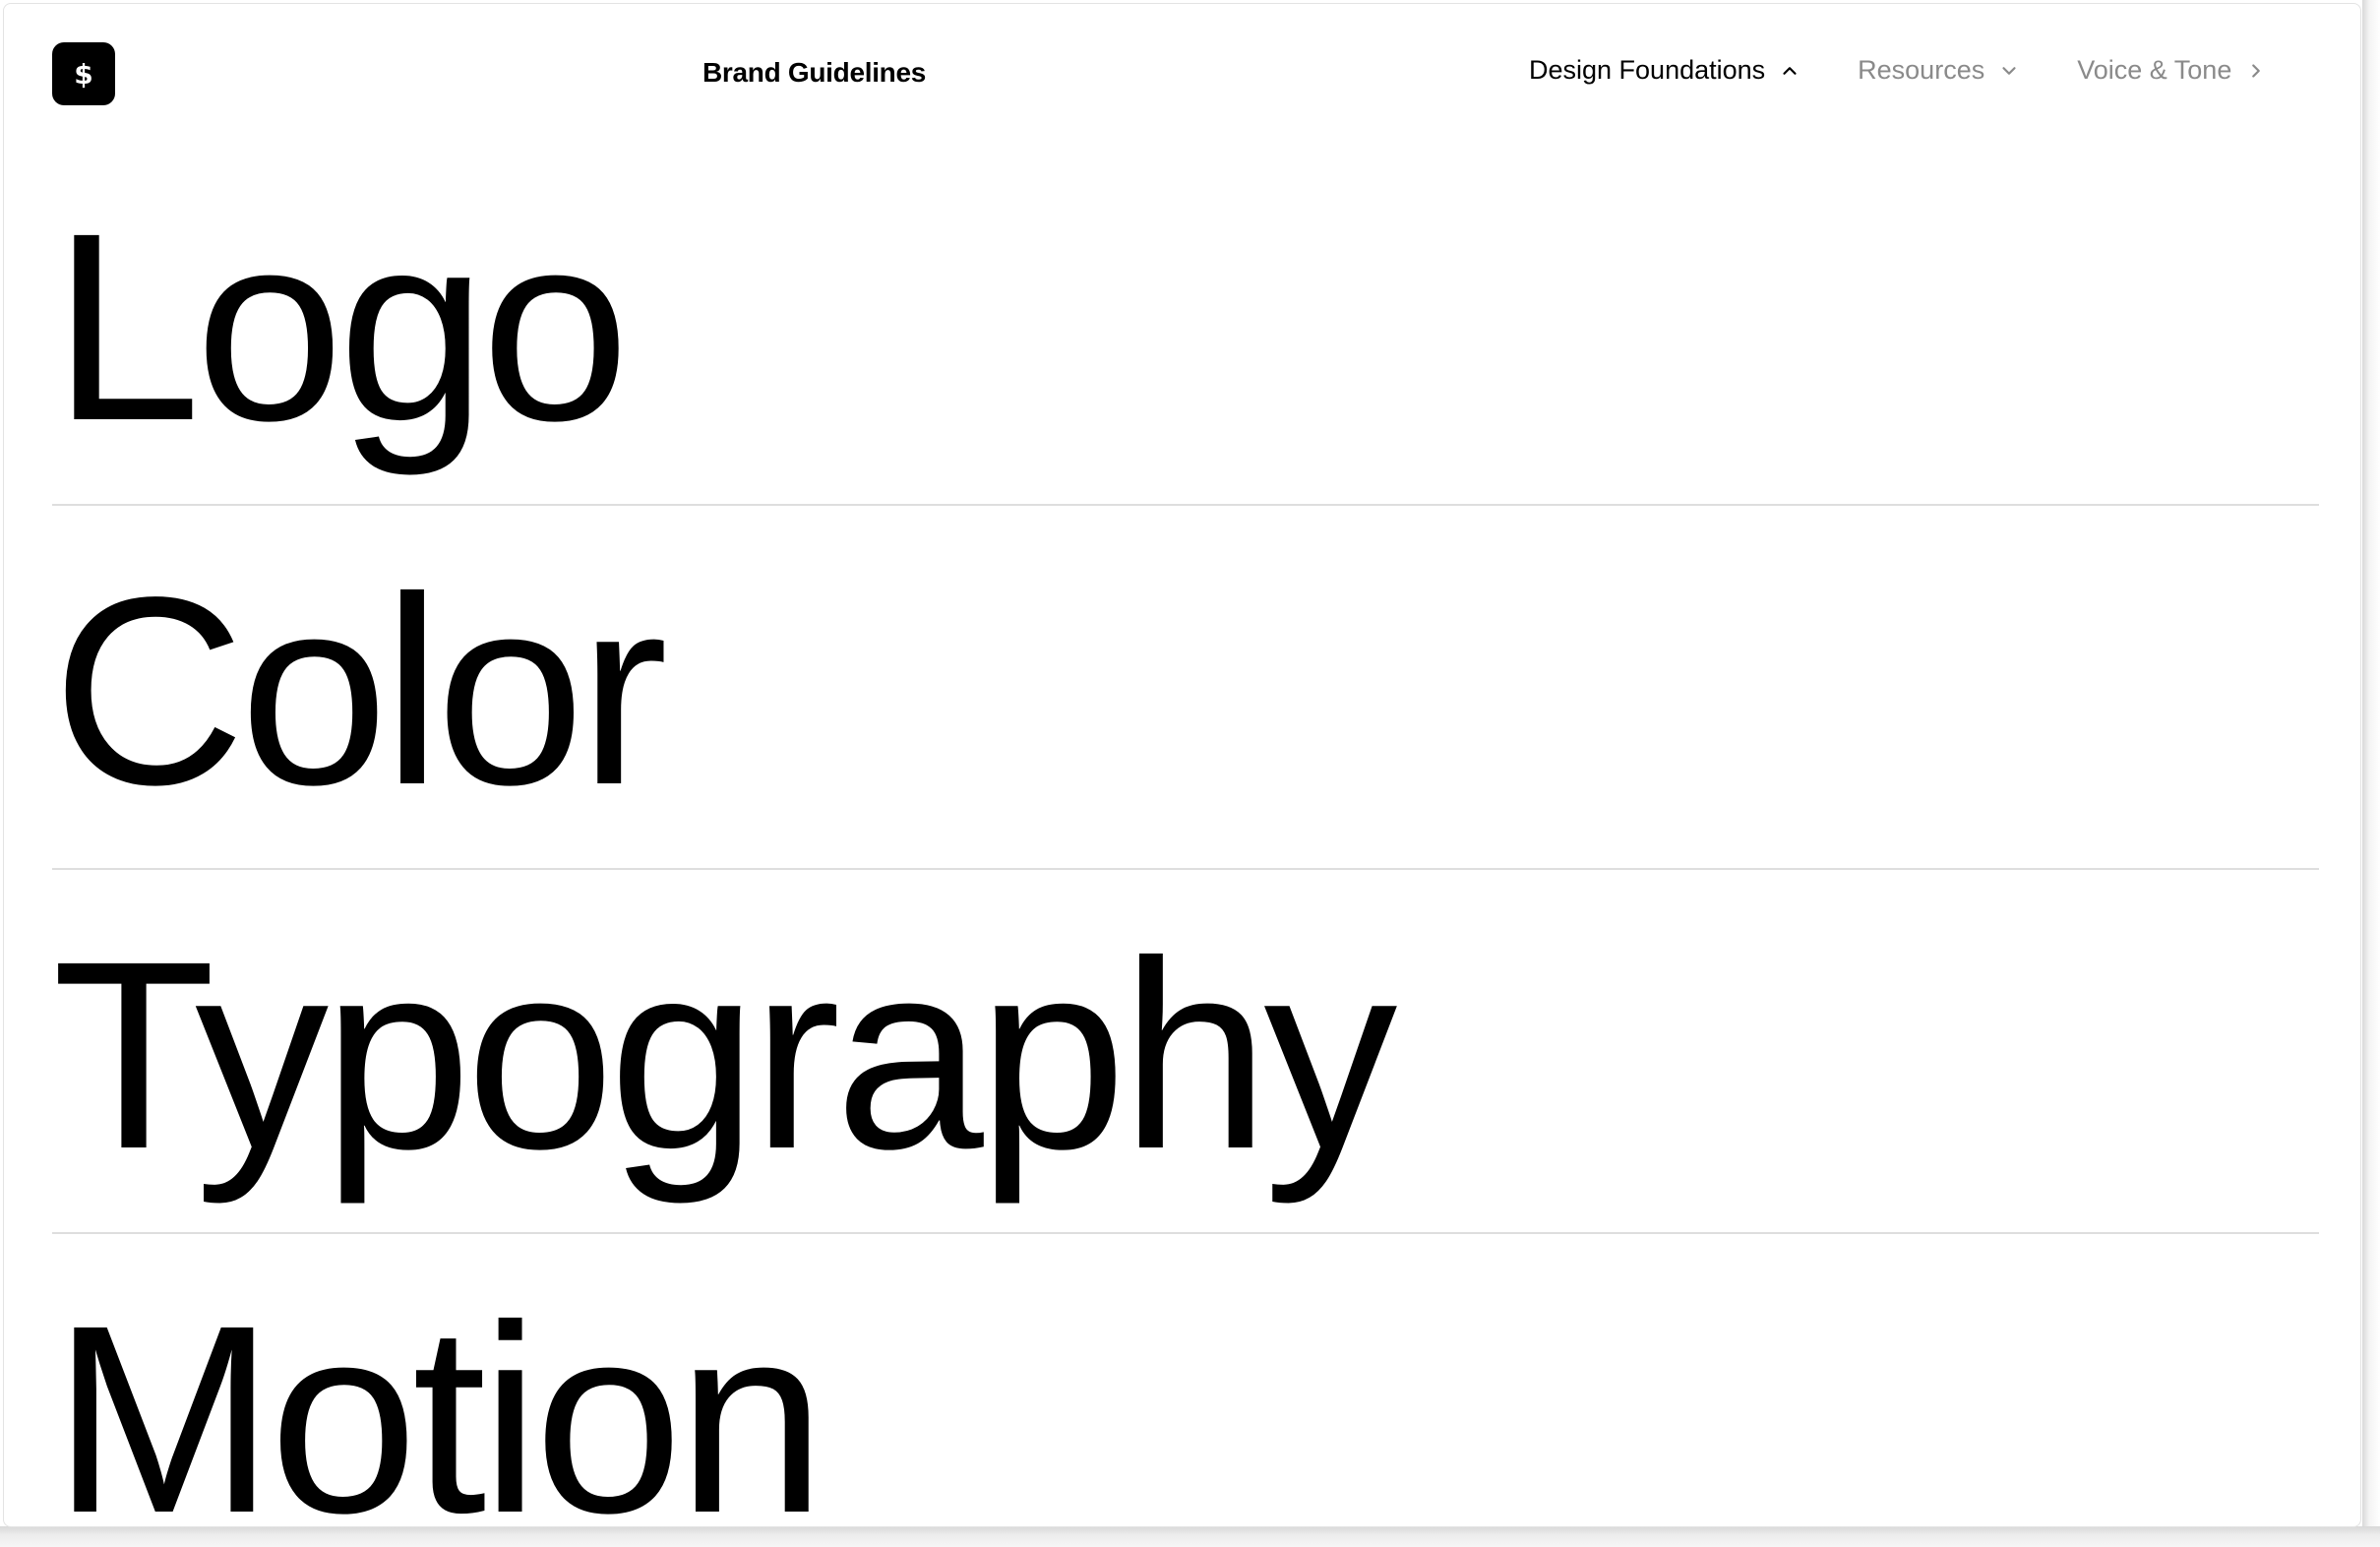 Image resolution: width=2380 pixels, height=1547 pixels. I want to click on nav-resources-label: Resources, so click(1921, 70).